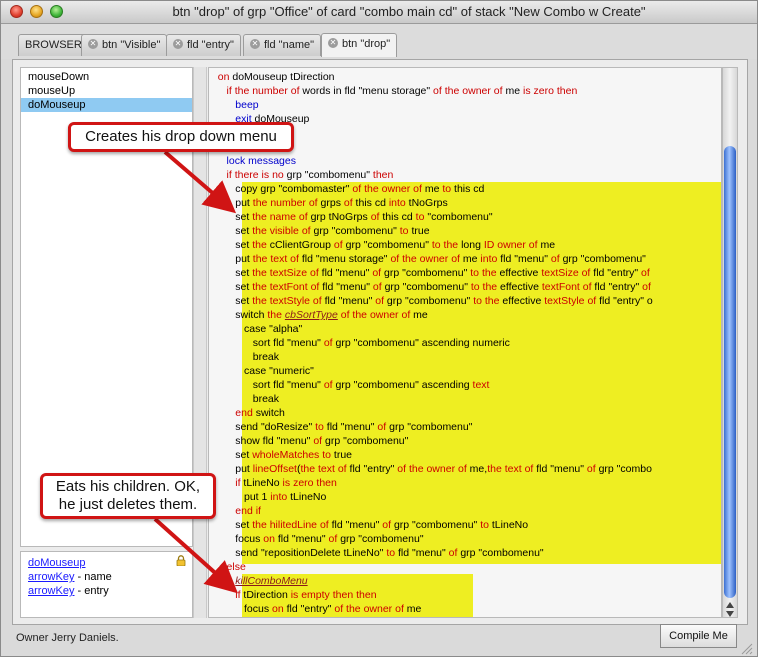  What do you see at coordinates (256, 329) in the screenshot?
I see `code-line: case "alpha"` at bounding box center [256, 329].